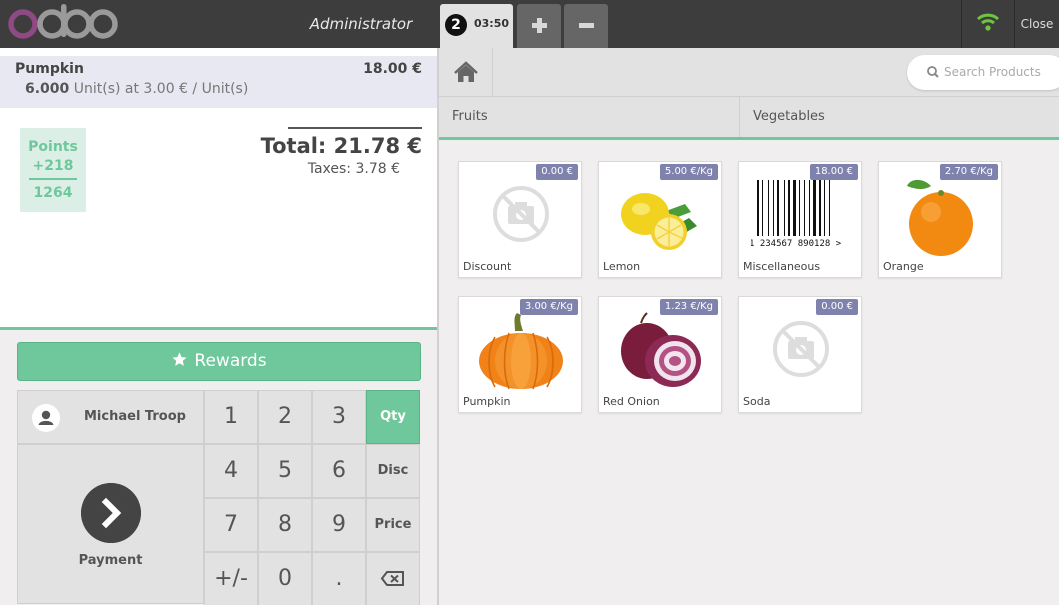 The height and width of the screenshot is (605, 1059). I want to click on category-bar: Fruits Vegetables, so click(749, 118).